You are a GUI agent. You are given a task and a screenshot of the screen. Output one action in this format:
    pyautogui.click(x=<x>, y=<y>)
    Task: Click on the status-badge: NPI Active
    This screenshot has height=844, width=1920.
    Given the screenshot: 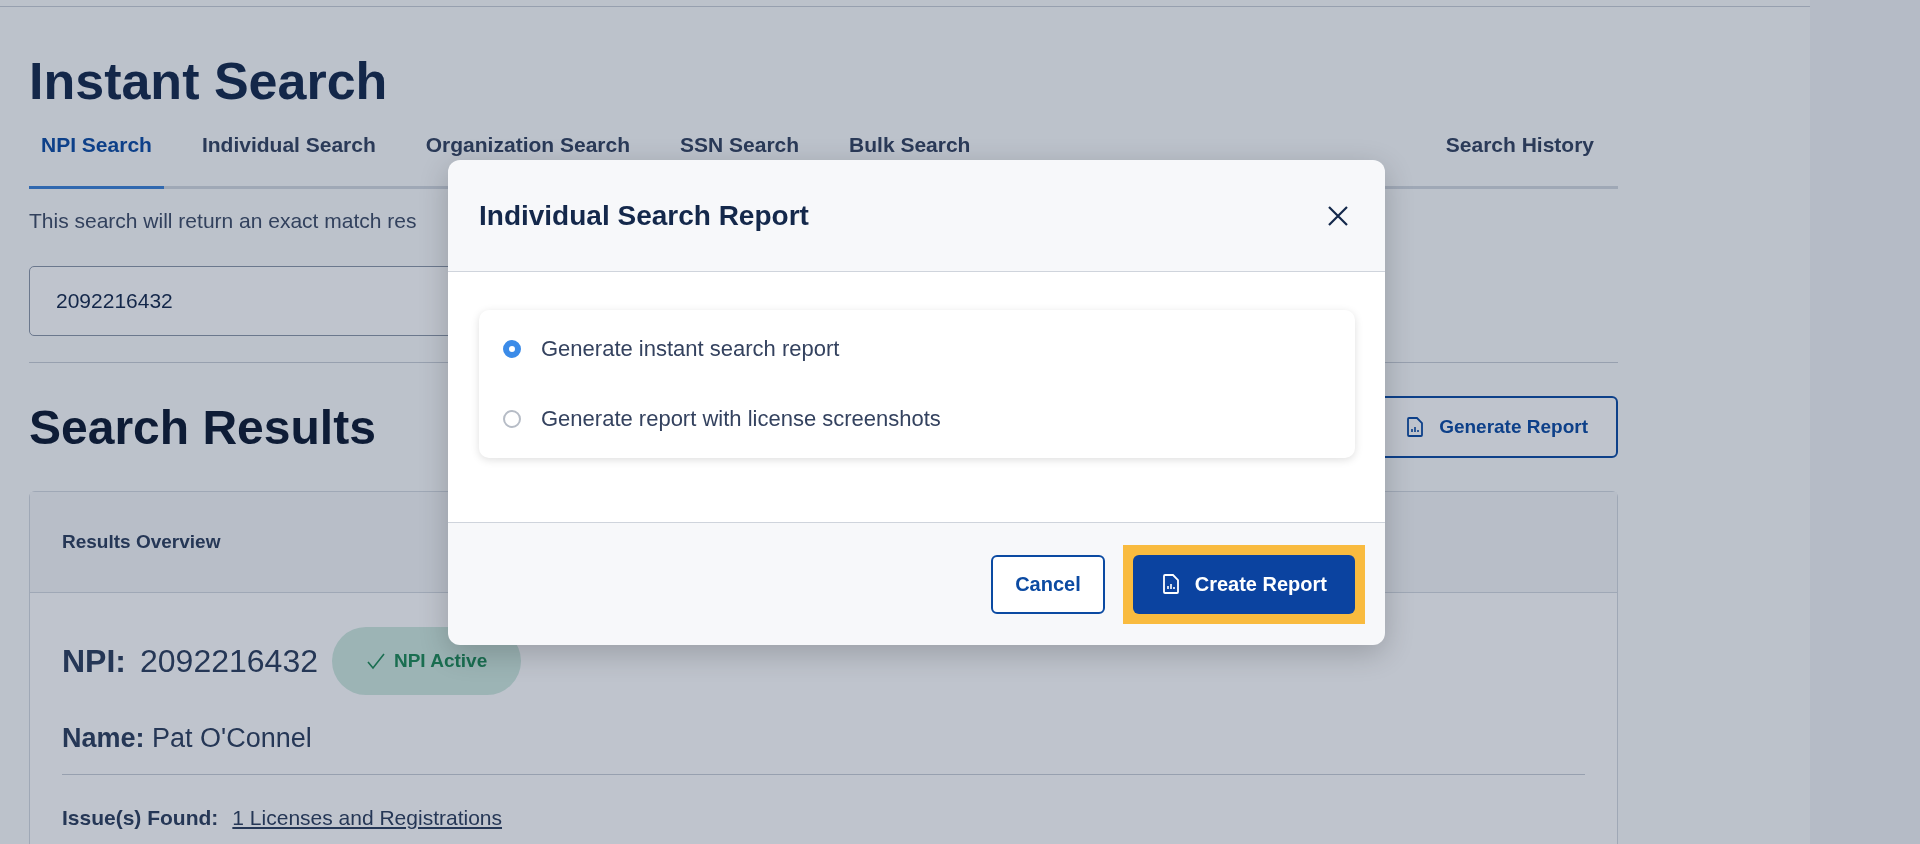 What is the action you would take?
    pyautogui.click(x=426, y=661)
    